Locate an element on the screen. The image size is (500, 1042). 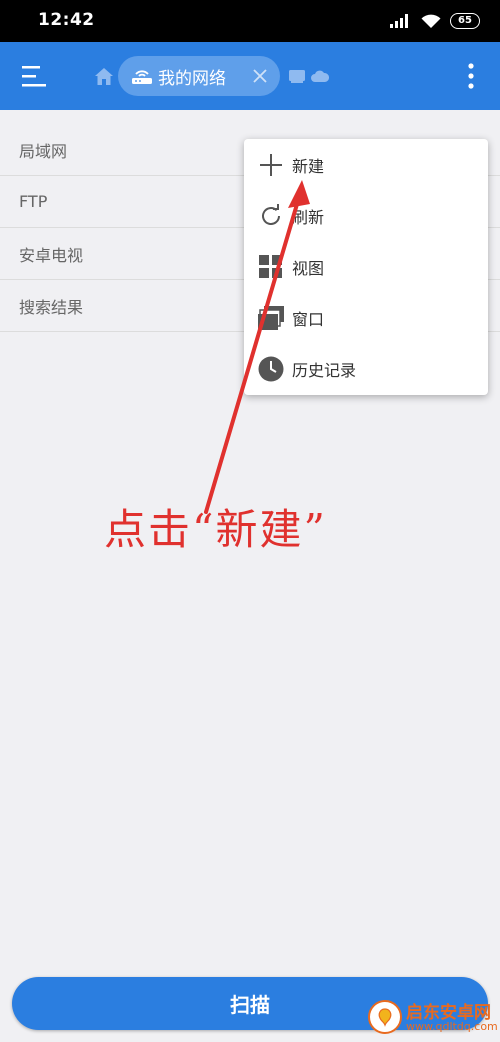
plus-icon is located at coordinates (271, 165).